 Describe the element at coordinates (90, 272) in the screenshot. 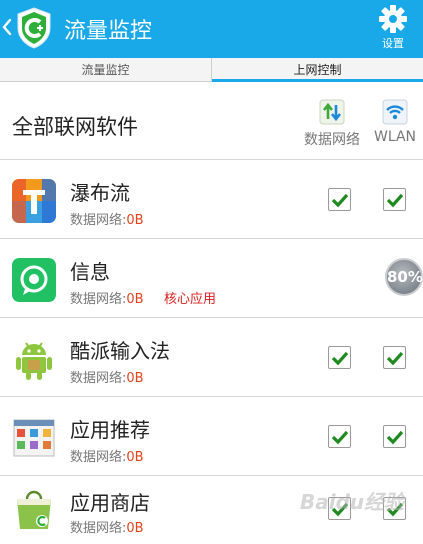

I see `app-name: 信息` at that location.